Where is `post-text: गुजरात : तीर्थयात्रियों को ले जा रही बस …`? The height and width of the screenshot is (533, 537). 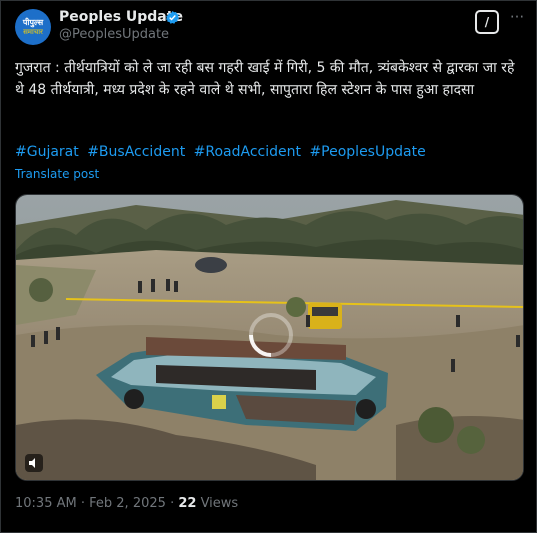 post-text: गुजरात : तीर्थयात्रियों को ले जा रही बस … is located at coordinates (265, 79).